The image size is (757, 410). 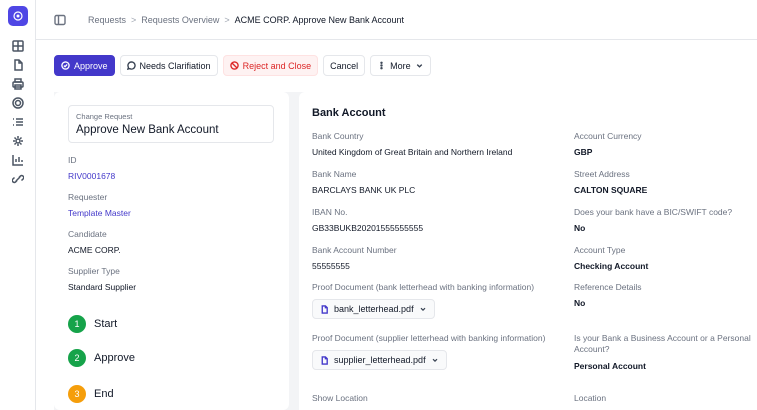 I want to click on more-label: More, so click(x=400, y=65).